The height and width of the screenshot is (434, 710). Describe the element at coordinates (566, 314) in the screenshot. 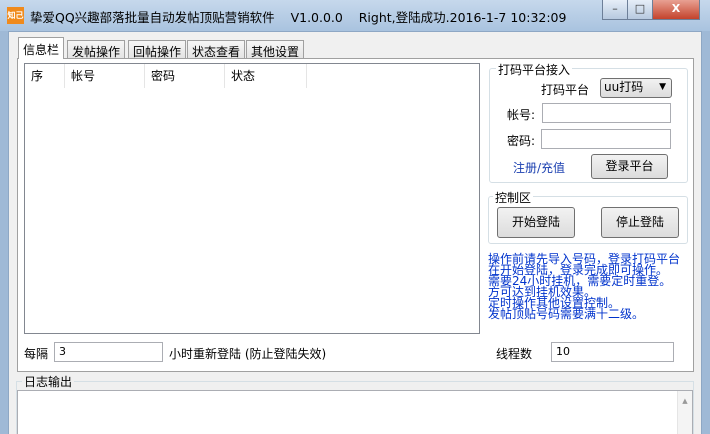

I see `instruction-line: 发帖顶贴号码需要满十二级。` at that location.